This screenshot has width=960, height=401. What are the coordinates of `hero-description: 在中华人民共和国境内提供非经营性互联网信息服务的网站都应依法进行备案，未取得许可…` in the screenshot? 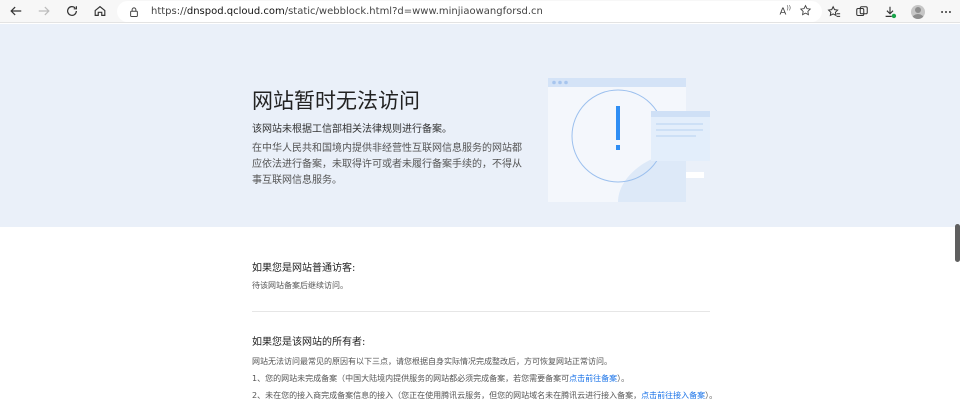 It's located at (387, 164).